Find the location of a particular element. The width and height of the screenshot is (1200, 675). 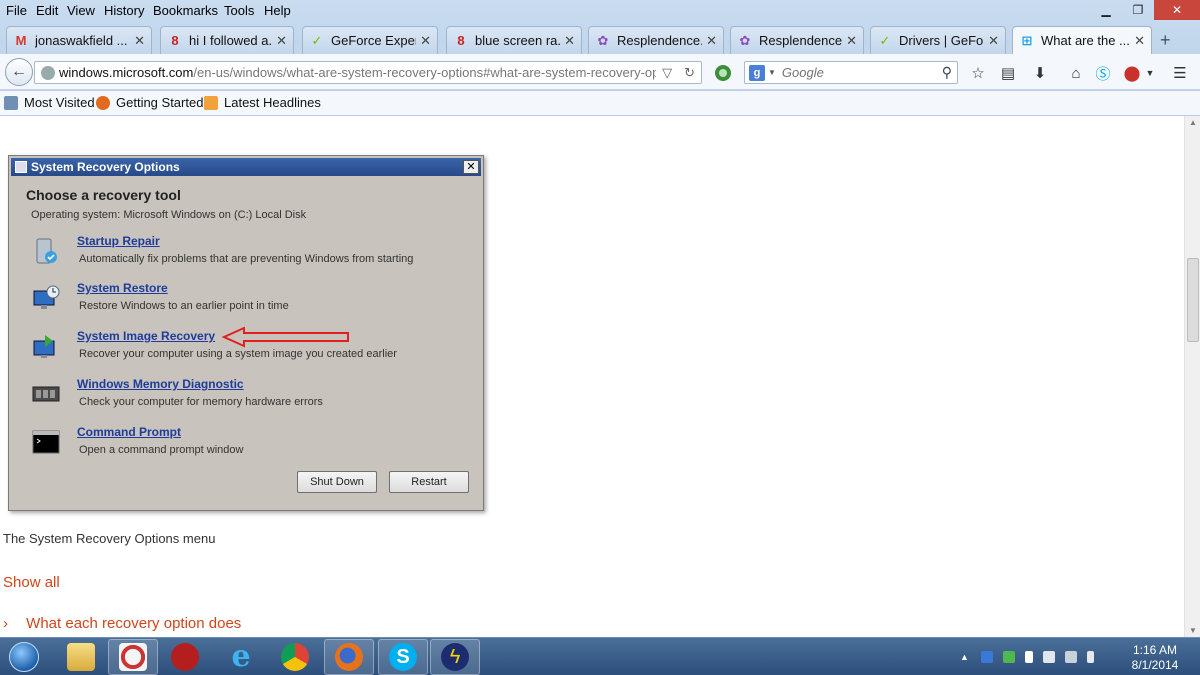

taskbar-internet-explorer: e is located at coordinates (241, 657).